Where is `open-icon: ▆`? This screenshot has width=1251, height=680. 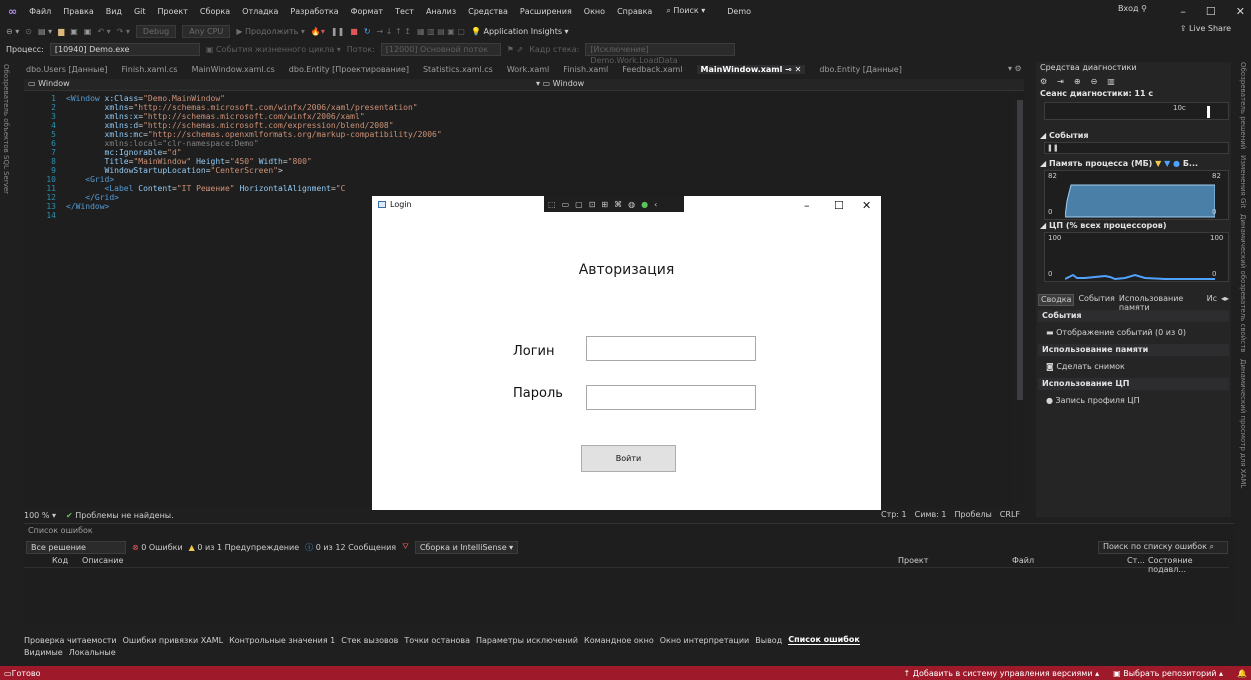
open-icon: ▆ is located at coordinates (61, 31).